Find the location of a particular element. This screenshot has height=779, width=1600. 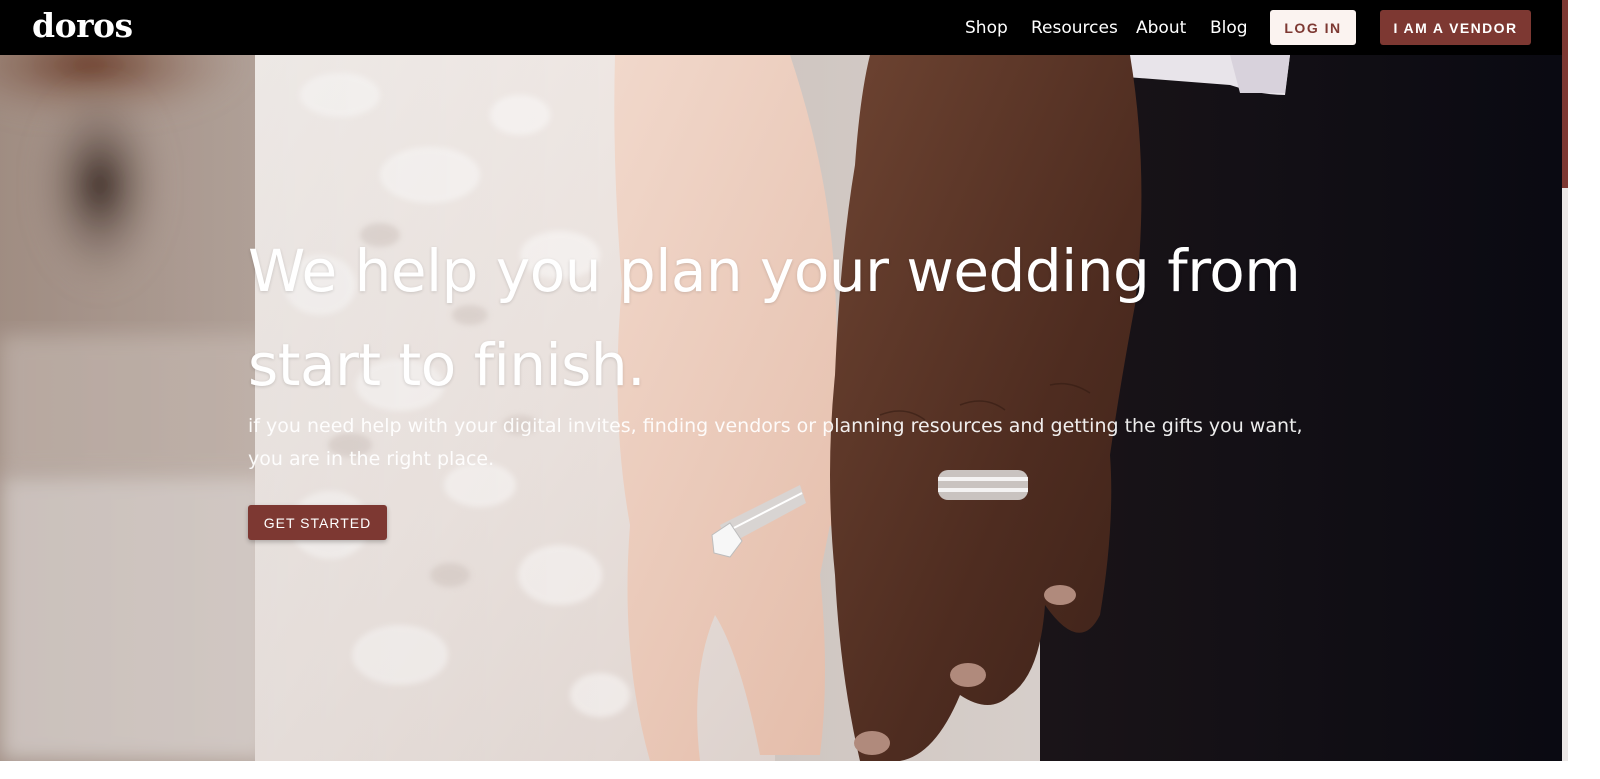

nav-link-about: About is located at coordinates (1161, 28).